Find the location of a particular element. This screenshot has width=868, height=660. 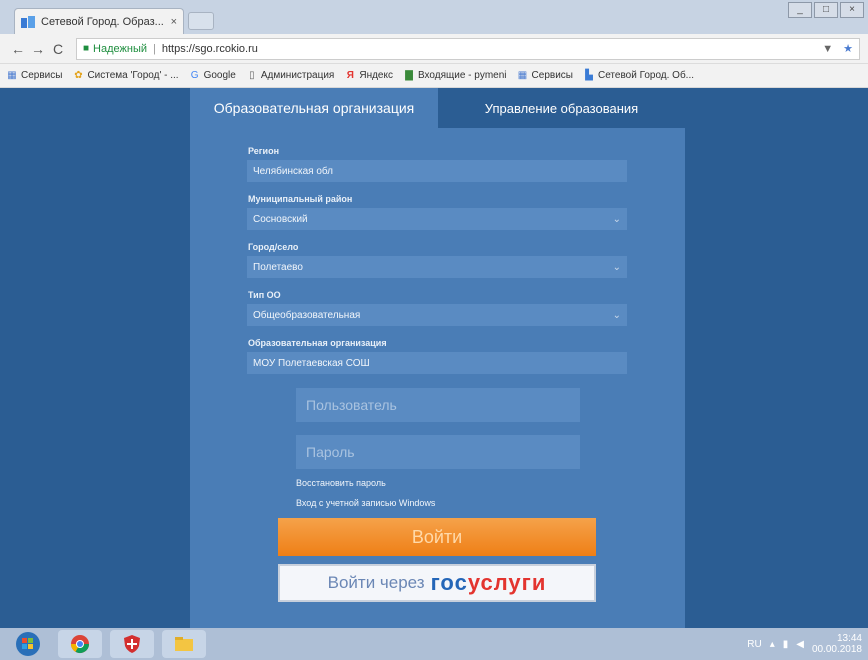

school-type-select: Общеобразовательная ⌄ is located at coordinates (437, 315).